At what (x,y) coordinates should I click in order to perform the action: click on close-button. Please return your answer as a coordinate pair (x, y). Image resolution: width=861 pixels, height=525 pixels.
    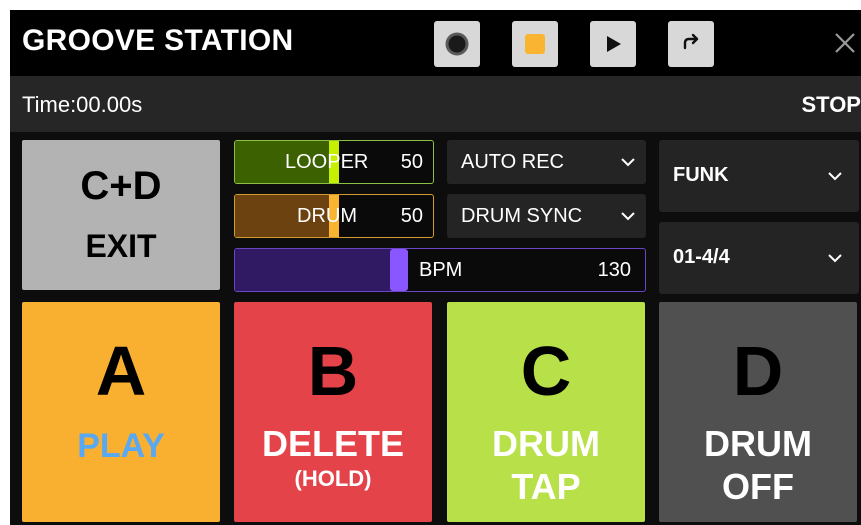
    Looking at the image, I should click on (845, 43).